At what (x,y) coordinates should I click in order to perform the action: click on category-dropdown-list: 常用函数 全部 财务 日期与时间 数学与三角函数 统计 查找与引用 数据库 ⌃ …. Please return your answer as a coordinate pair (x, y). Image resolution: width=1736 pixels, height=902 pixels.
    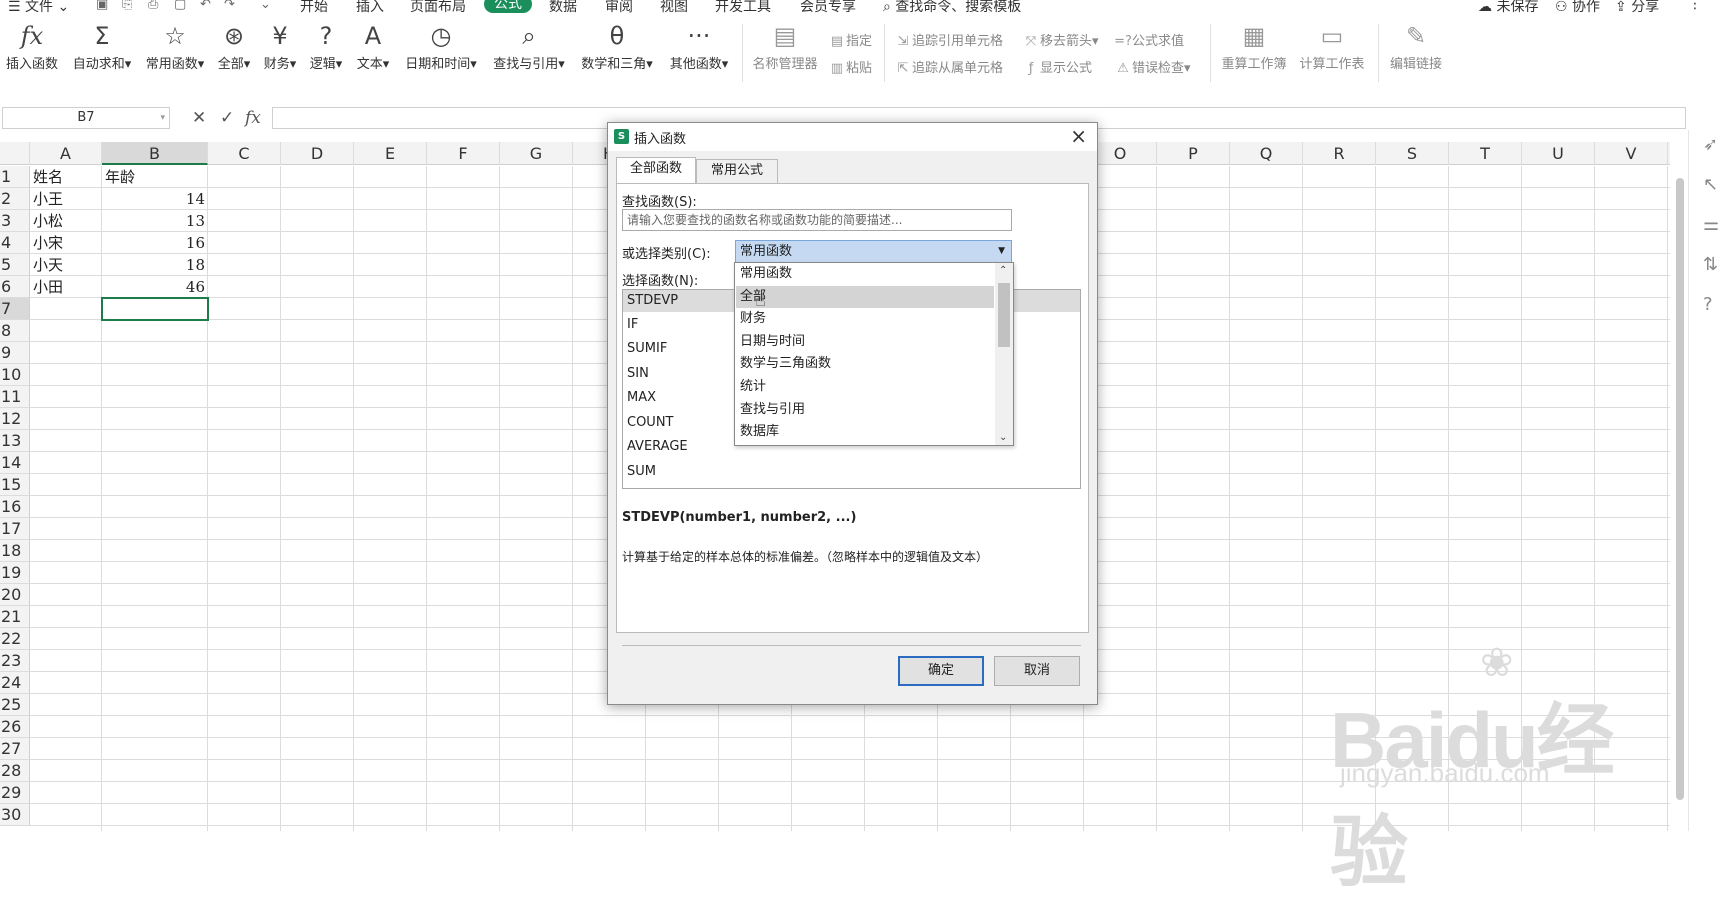
    Looking at the image, I should click on (874, 354).